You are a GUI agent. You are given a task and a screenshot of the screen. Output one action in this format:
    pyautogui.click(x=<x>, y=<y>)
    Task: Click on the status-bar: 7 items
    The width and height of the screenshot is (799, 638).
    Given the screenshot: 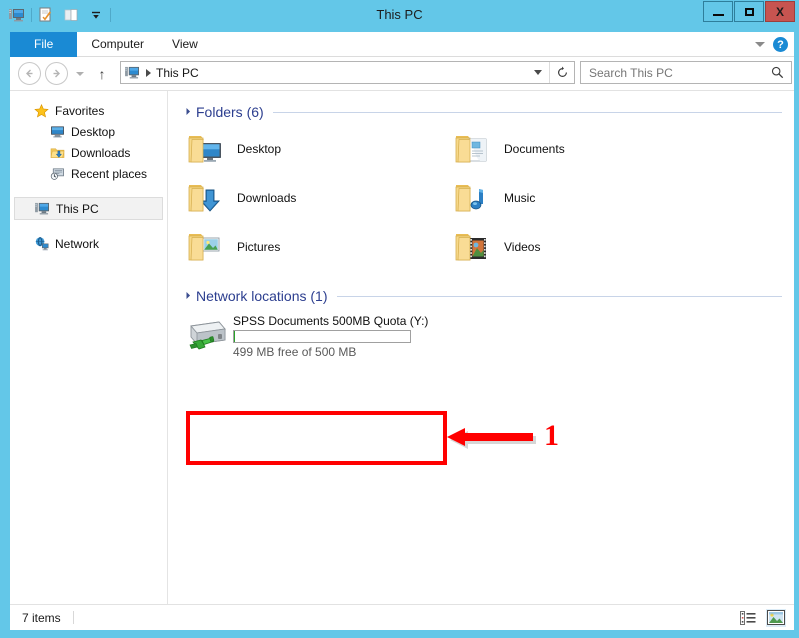 What is the action you would take?
    pyautogui.click(x=402, y=617)
    